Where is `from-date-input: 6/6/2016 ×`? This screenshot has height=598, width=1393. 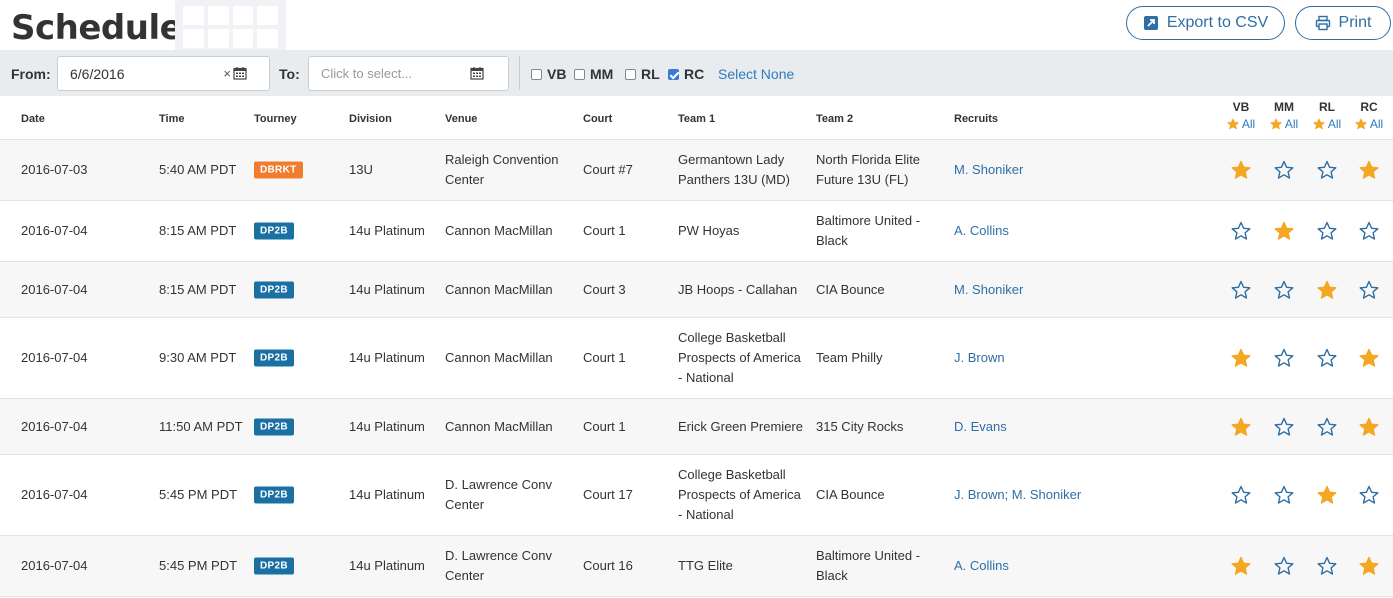
from-date-input: 6/6/2016 × is located at coordinates (163, 73).